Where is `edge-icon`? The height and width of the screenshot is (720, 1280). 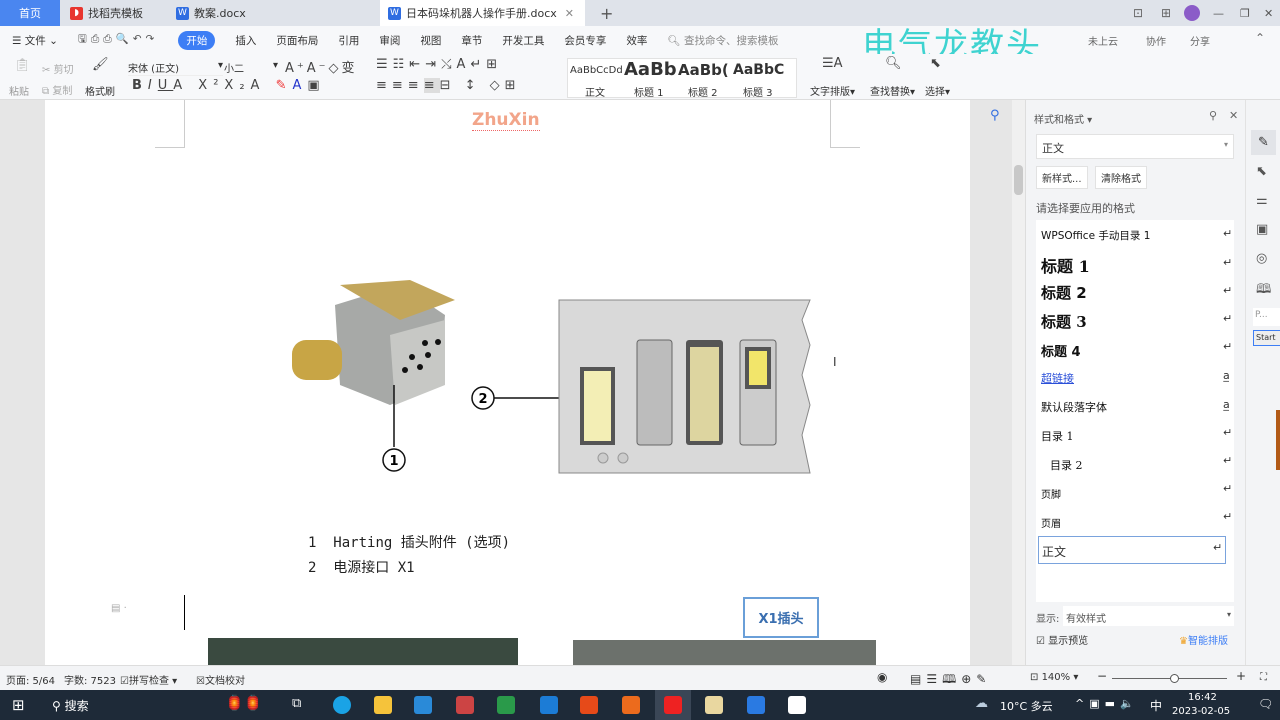 edge-icon is located at coordinates (342, 705).